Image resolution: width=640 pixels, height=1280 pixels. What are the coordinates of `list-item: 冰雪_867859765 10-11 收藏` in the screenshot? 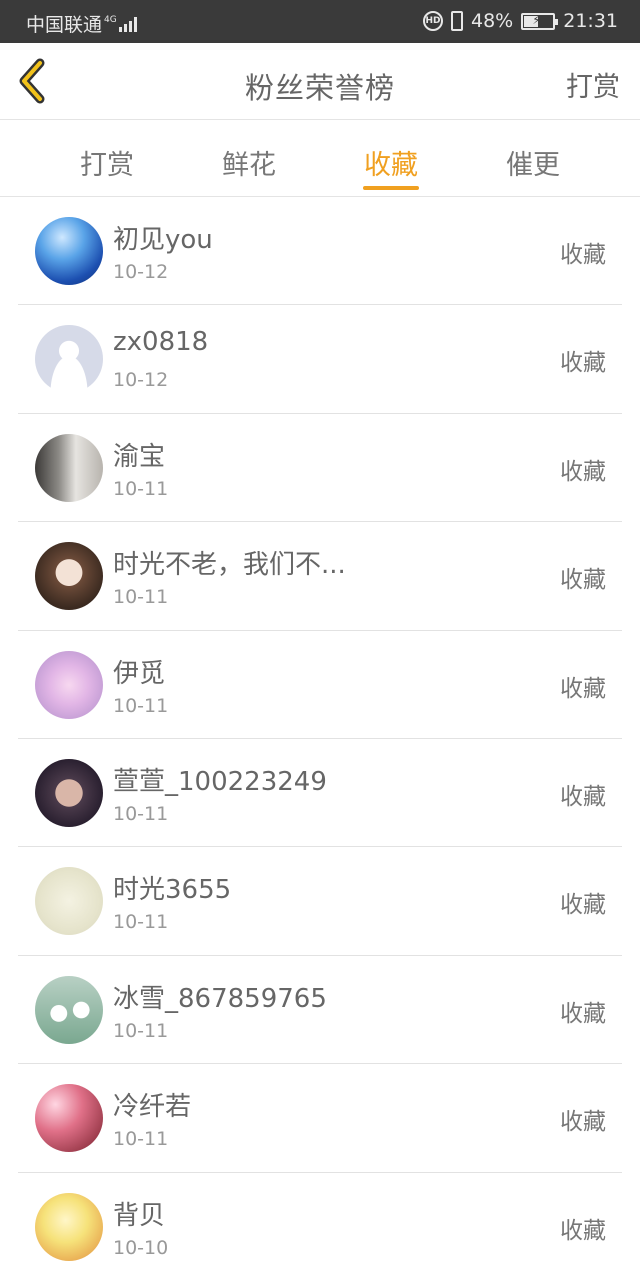 It's located at (320, 1010).